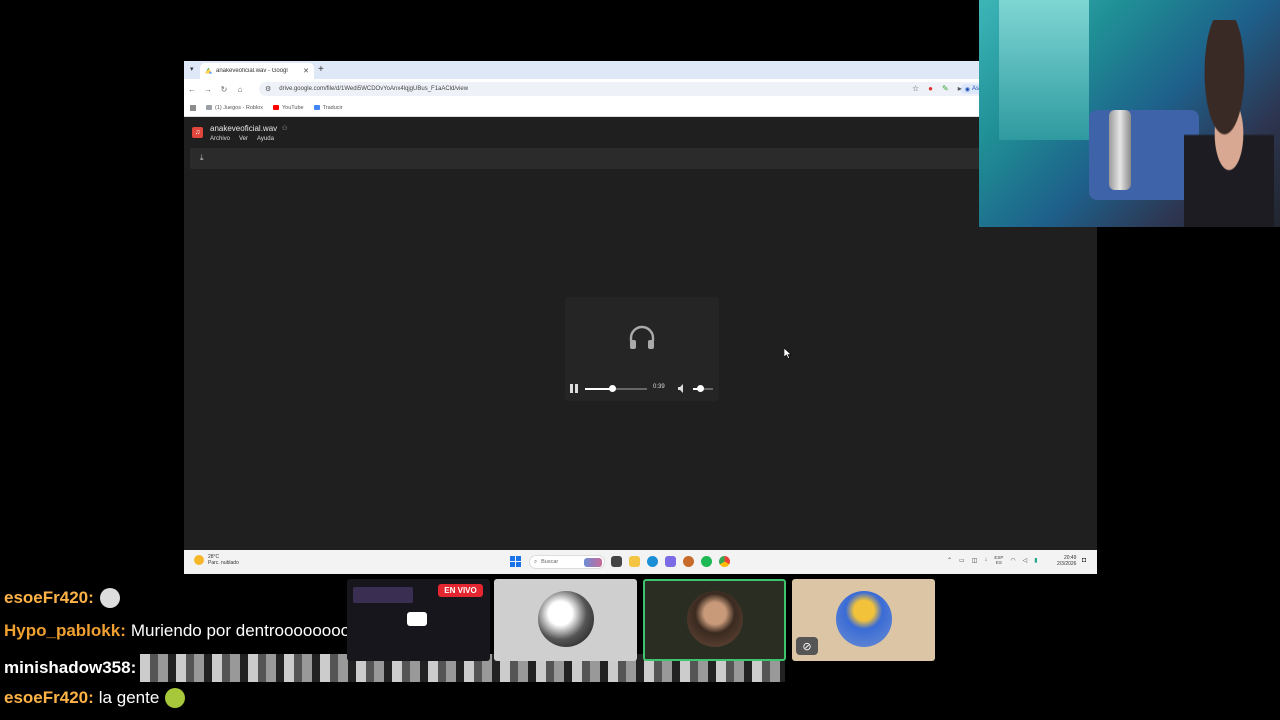 This screenshot has width=1280, height=720. Describe the element at coordinates (208, 70) in the screenshot. I see `drive-favicon-icon` at that location.